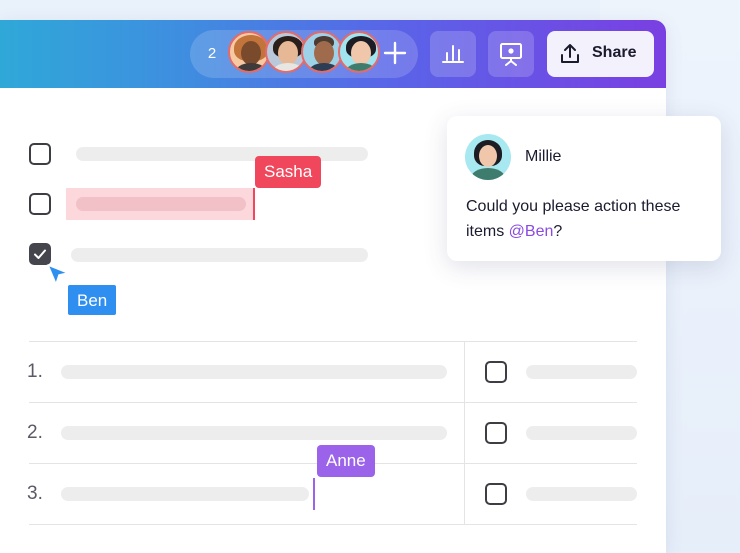 Image resolution: width=740 pixels, height=553 pixels. What do you see at coordinates (464, 432) in the screenshot?
I see `table-column-divider` at bounding box center [464, 432].